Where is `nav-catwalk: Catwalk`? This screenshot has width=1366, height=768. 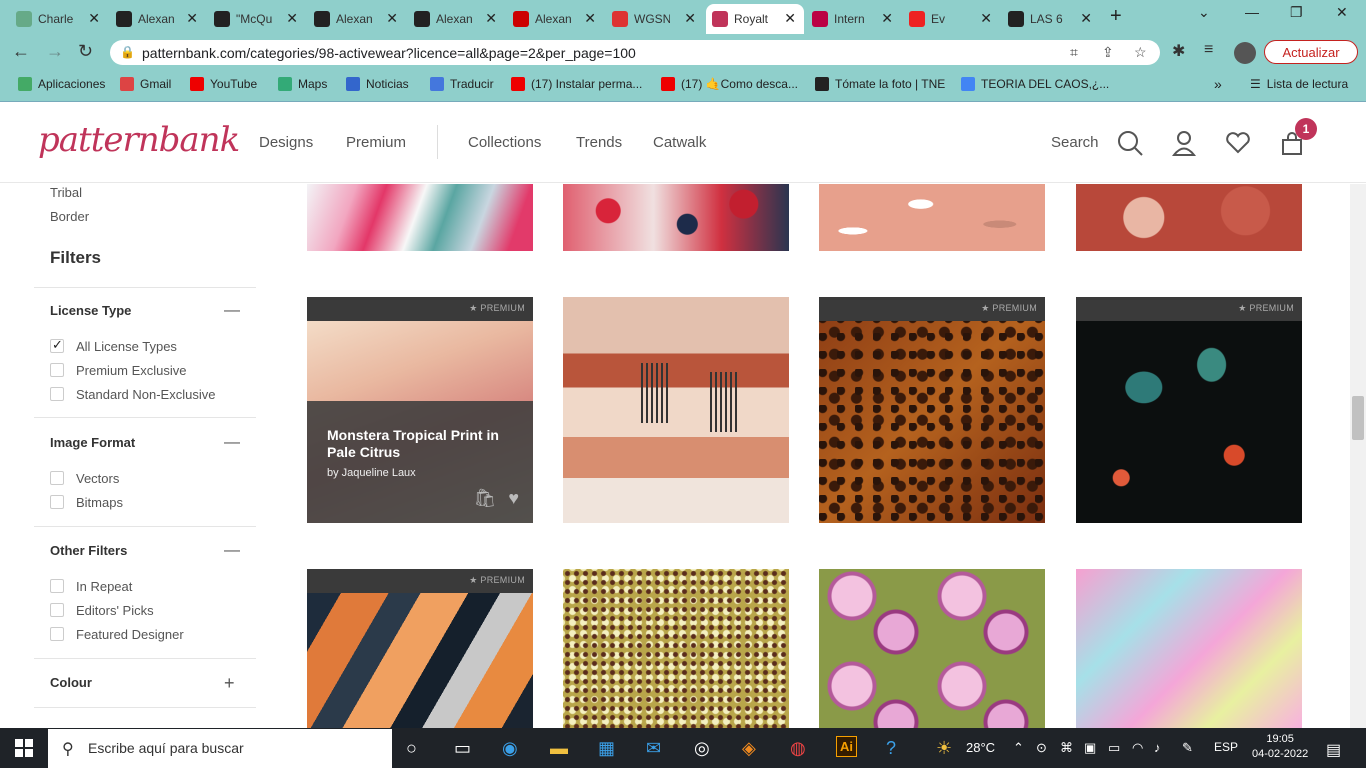 nav-catwalk: Catwalk is located at coordinates (679, 142).